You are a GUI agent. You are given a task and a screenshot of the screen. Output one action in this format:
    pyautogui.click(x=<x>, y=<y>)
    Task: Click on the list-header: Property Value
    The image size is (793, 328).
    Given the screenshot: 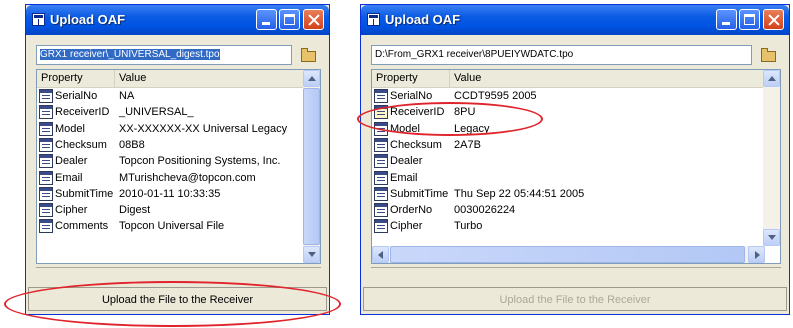 What is the action you would take?
    pyautogui.click(x=576, y=79)
    